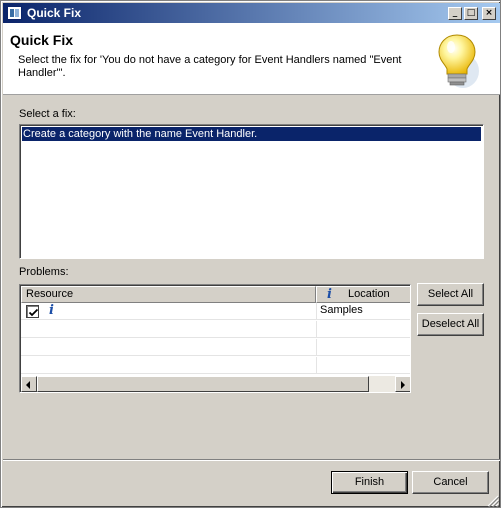 The width and height of the screenshot is (501, 508). I want to click on separator, so click(251, 460).